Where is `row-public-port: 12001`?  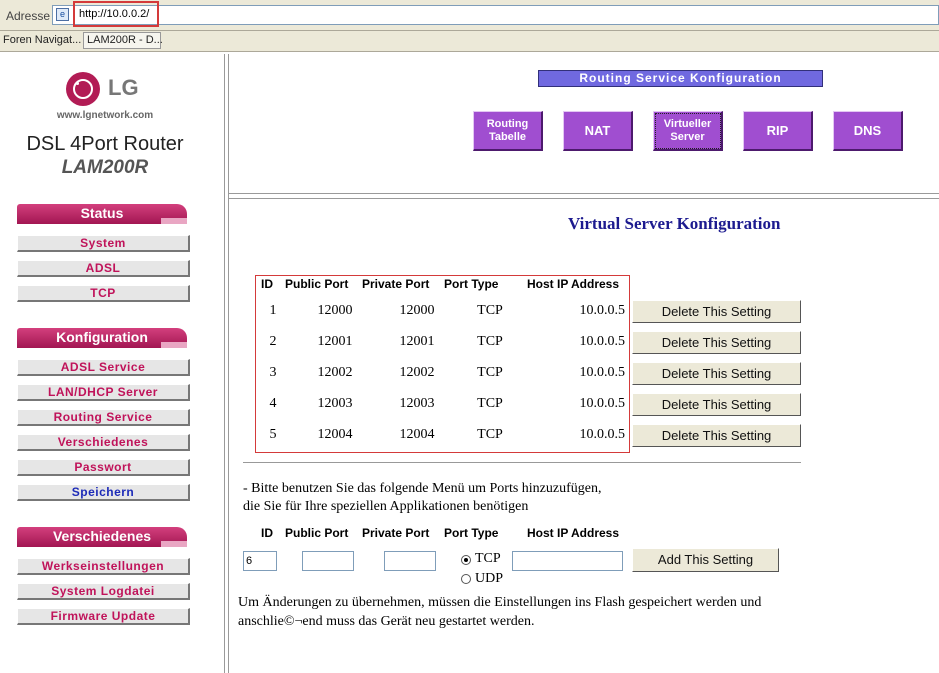 row-public-port: 12001 is located at coordinates (335, 341).